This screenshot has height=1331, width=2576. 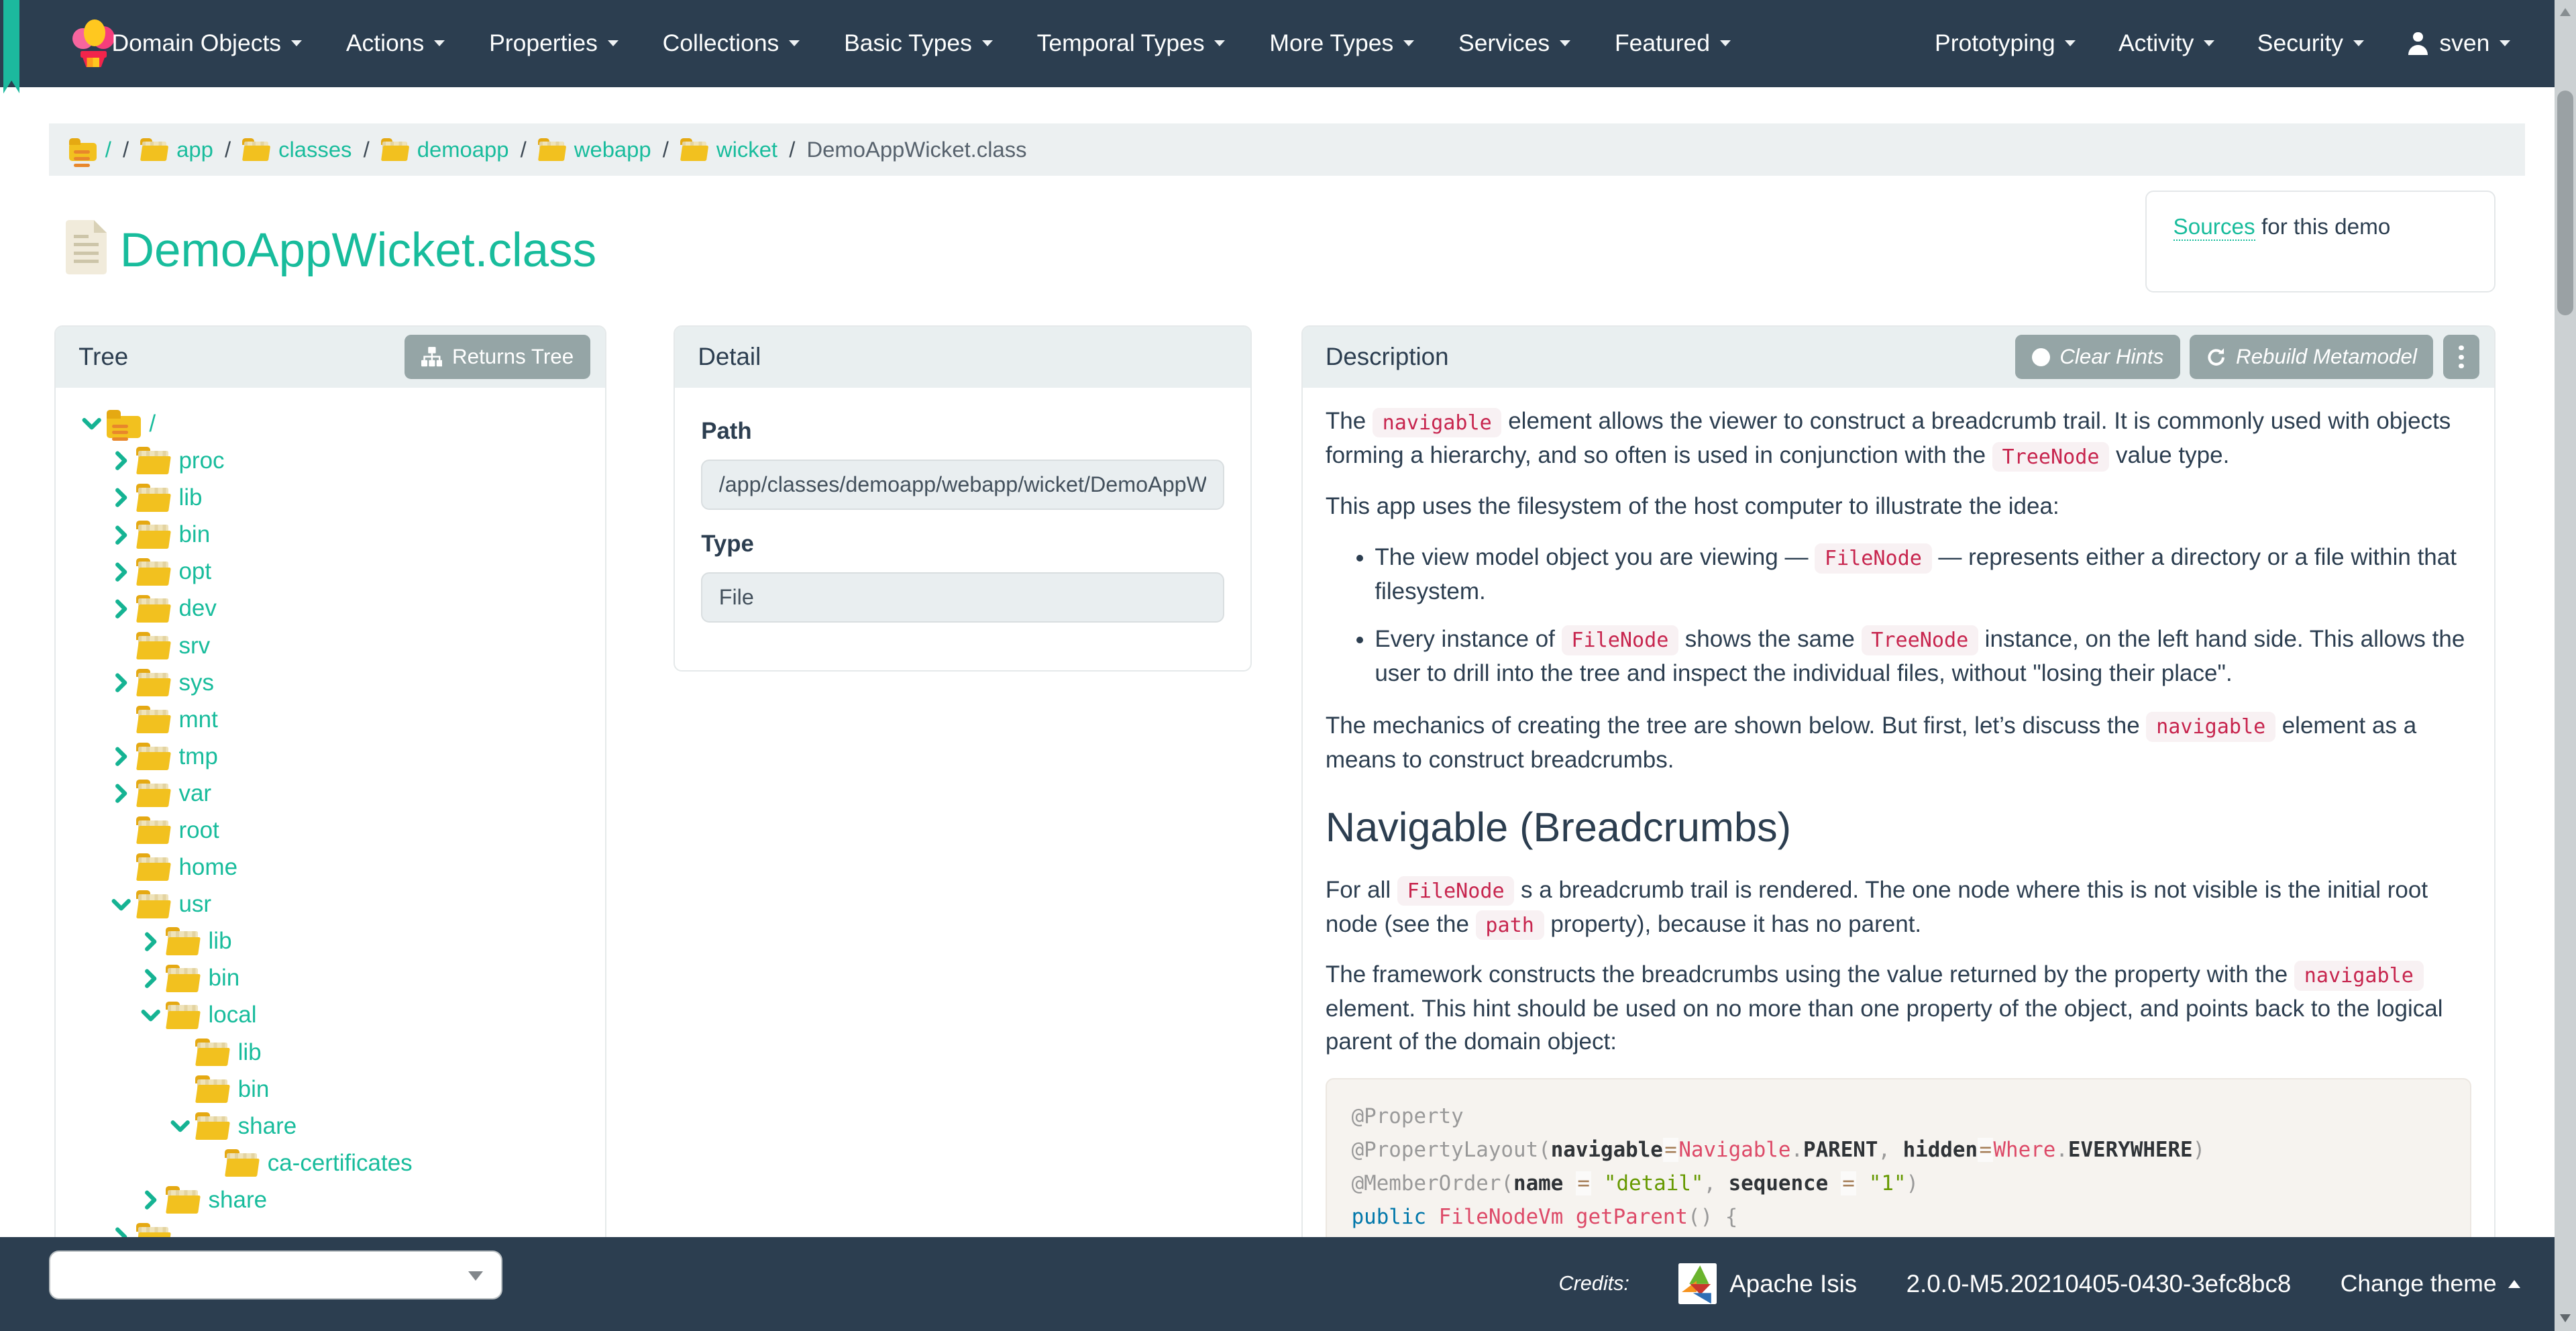 I want to click on tree-node-link: usr, so click(x=194, y=904).